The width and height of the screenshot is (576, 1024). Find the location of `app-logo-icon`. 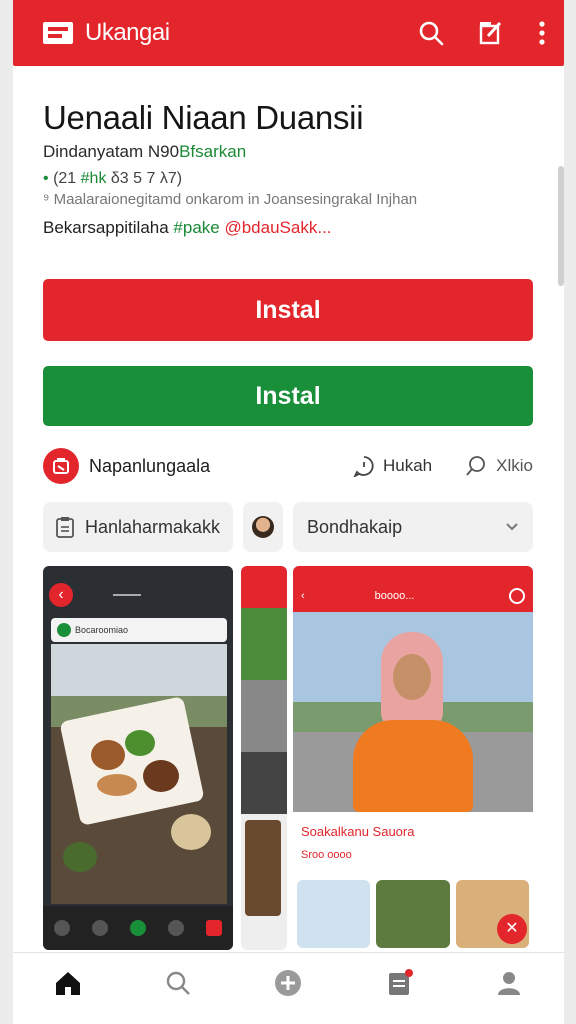

app-logo-icon is located at coordinates (60, 33).